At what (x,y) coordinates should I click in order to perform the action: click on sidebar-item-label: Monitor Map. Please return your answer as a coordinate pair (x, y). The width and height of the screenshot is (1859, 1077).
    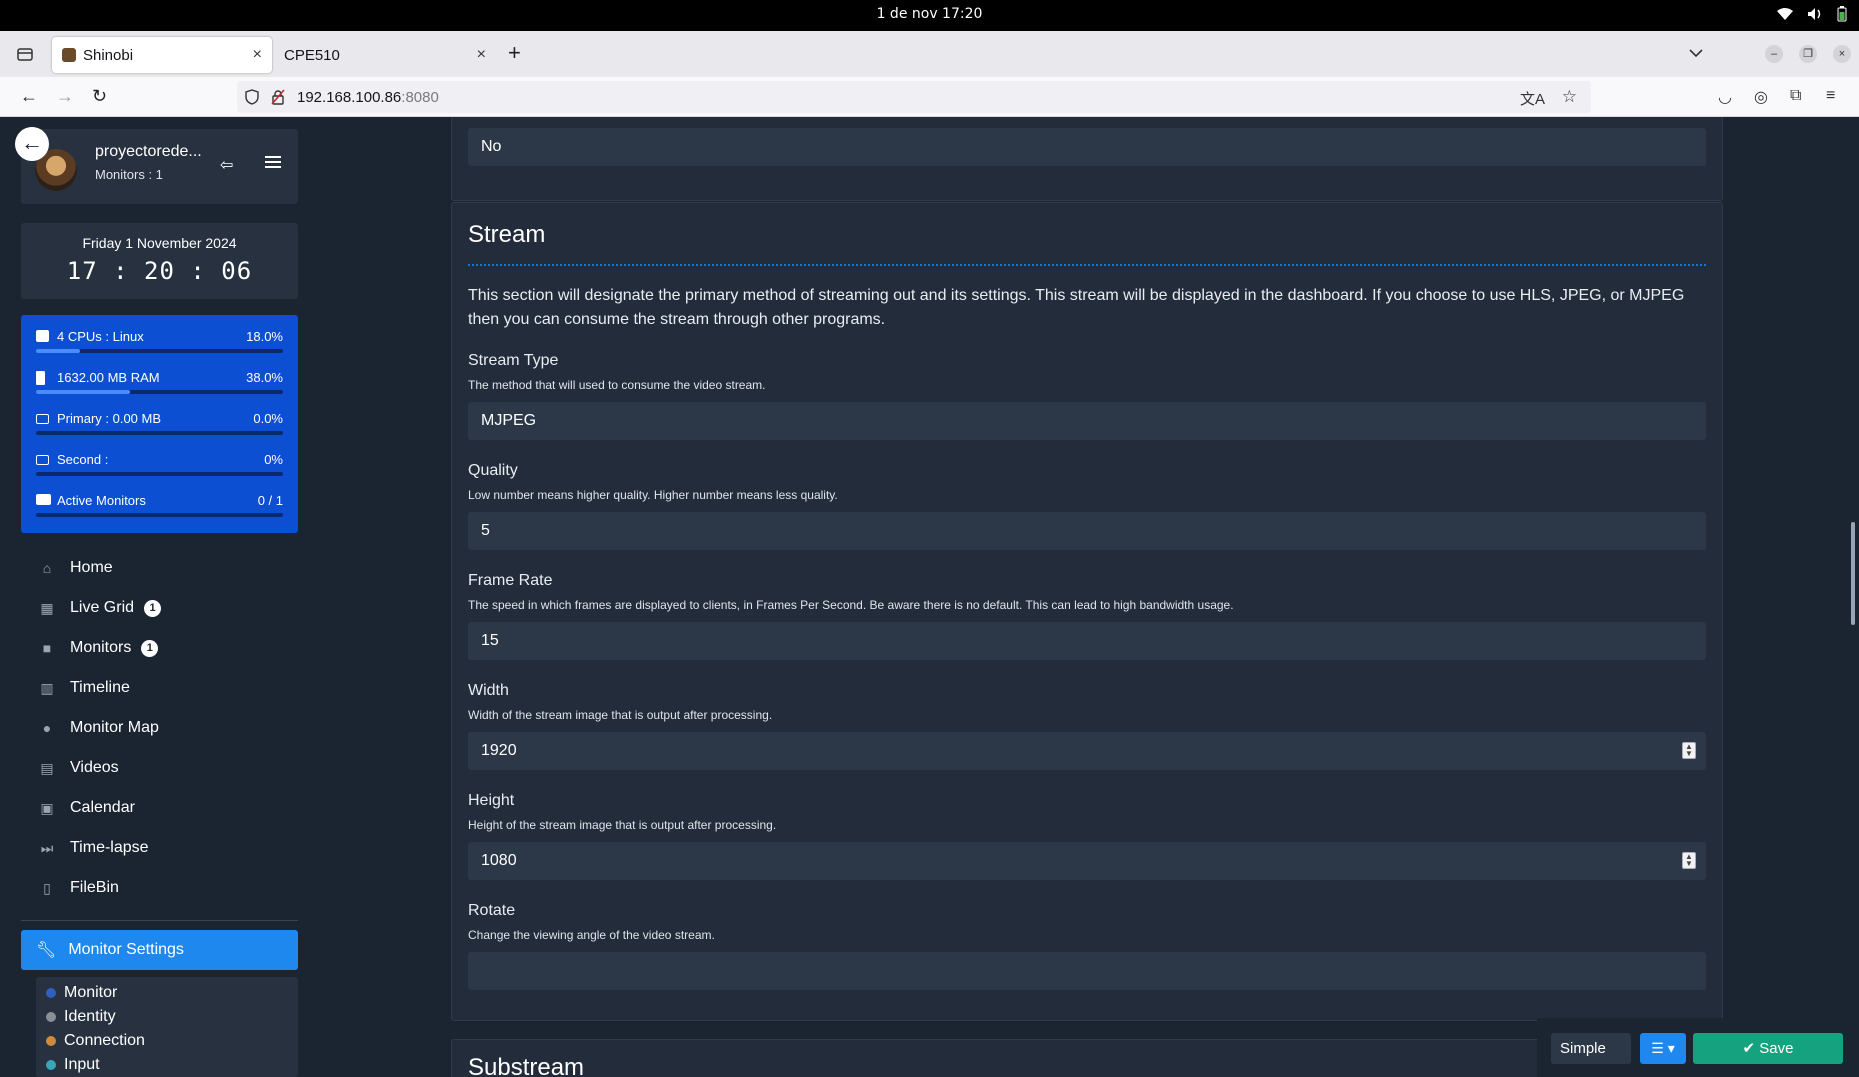
    Looking at the image, I should click on (114, 727).